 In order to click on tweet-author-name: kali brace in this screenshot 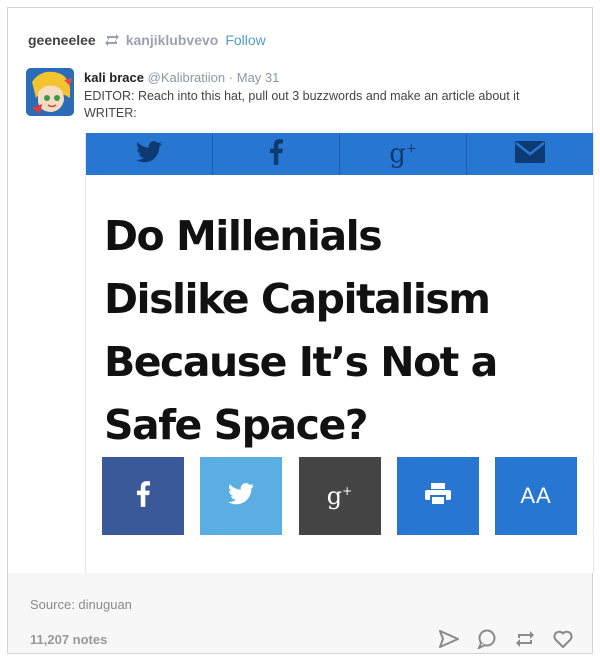, I will do `click(114, 77)`.